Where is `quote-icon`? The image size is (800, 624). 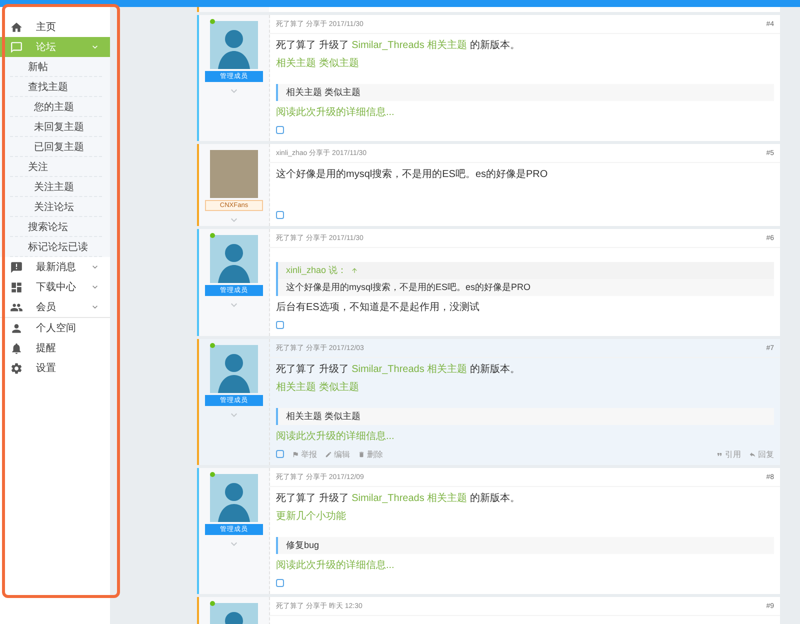 quote-icon is located at coordinates (719, 454).